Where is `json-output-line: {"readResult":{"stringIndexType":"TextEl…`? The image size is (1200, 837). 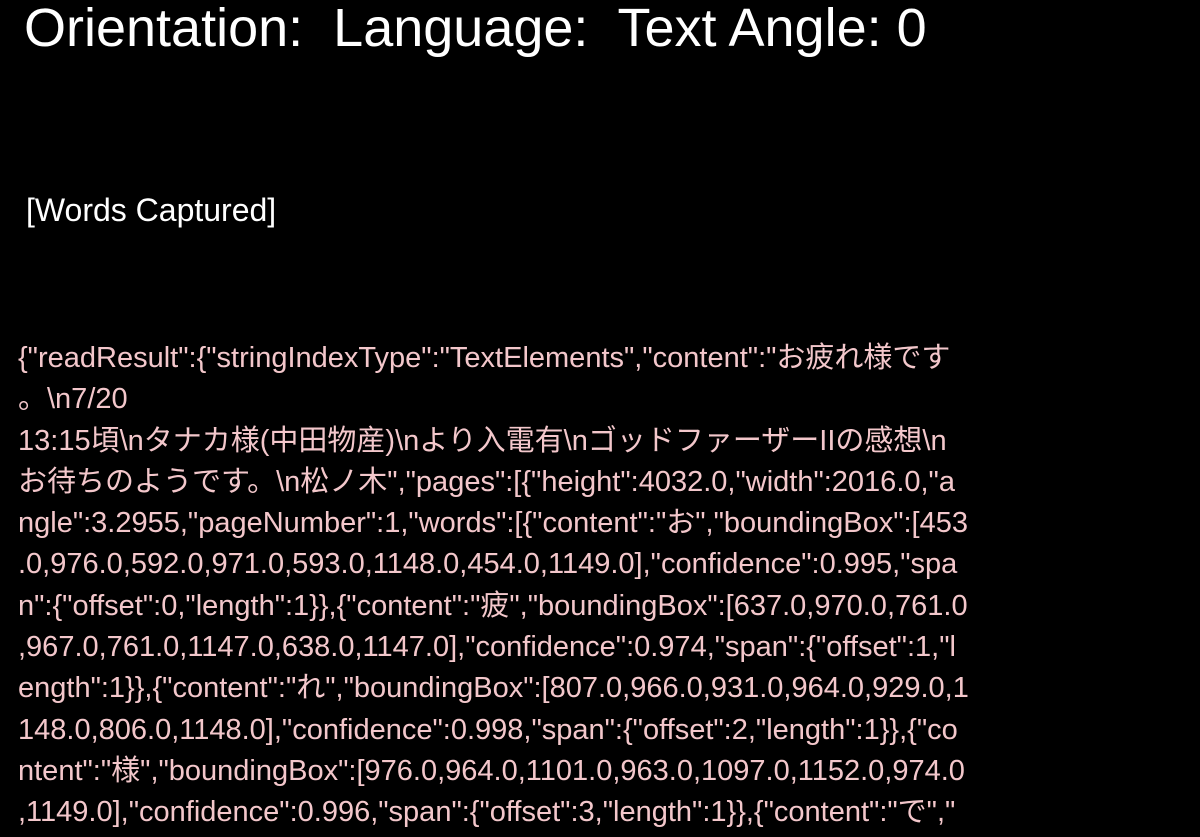 json-output-line: {"readResult":{"stringIndexType":"TextEl… is located at coordinates (484, 358).